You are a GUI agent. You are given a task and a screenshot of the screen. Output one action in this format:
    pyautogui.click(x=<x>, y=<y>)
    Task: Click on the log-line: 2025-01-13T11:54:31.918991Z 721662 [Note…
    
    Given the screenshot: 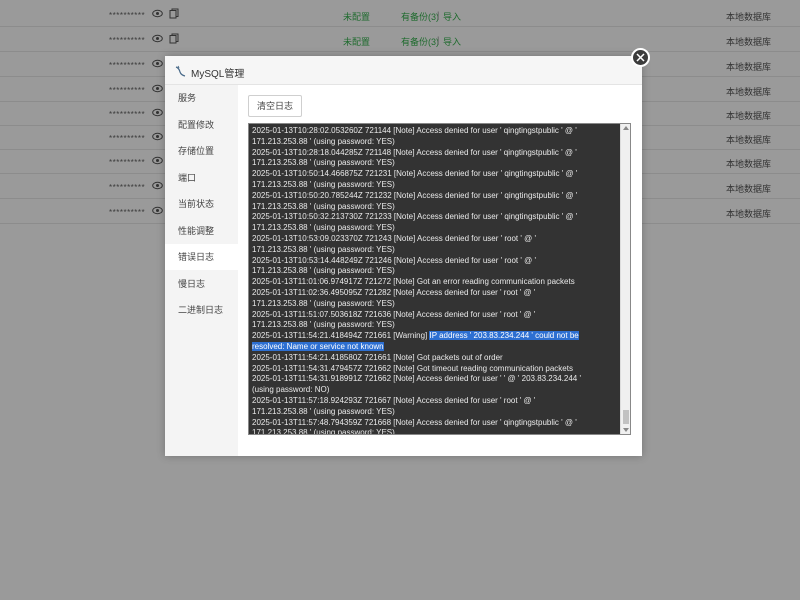 What is the action you would take?
    pyautogui.click(x=434, y=379)
    